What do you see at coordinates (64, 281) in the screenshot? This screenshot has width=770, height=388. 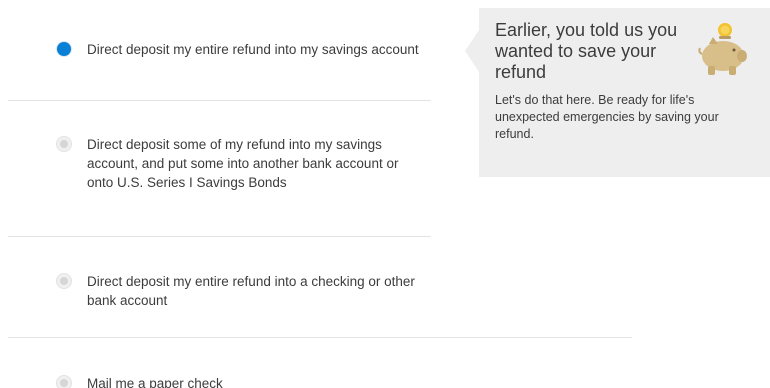 I see `radio-checking-entire` at bounding box center [64, 281].